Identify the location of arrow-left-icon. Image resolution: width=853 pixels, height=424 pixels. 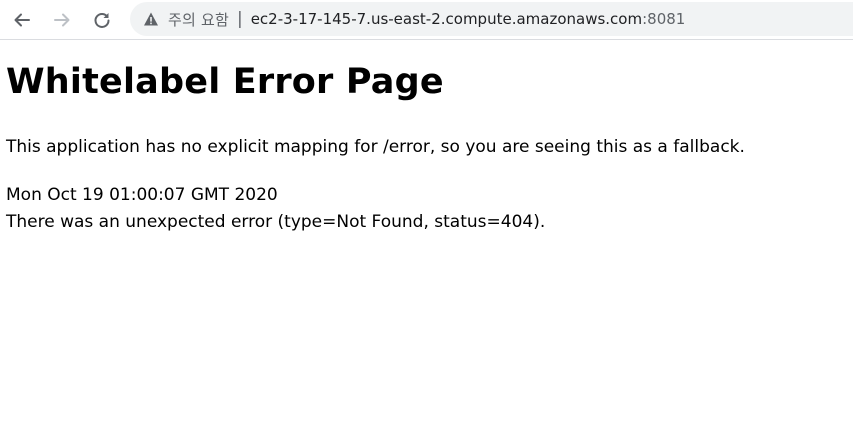
(22, 20).